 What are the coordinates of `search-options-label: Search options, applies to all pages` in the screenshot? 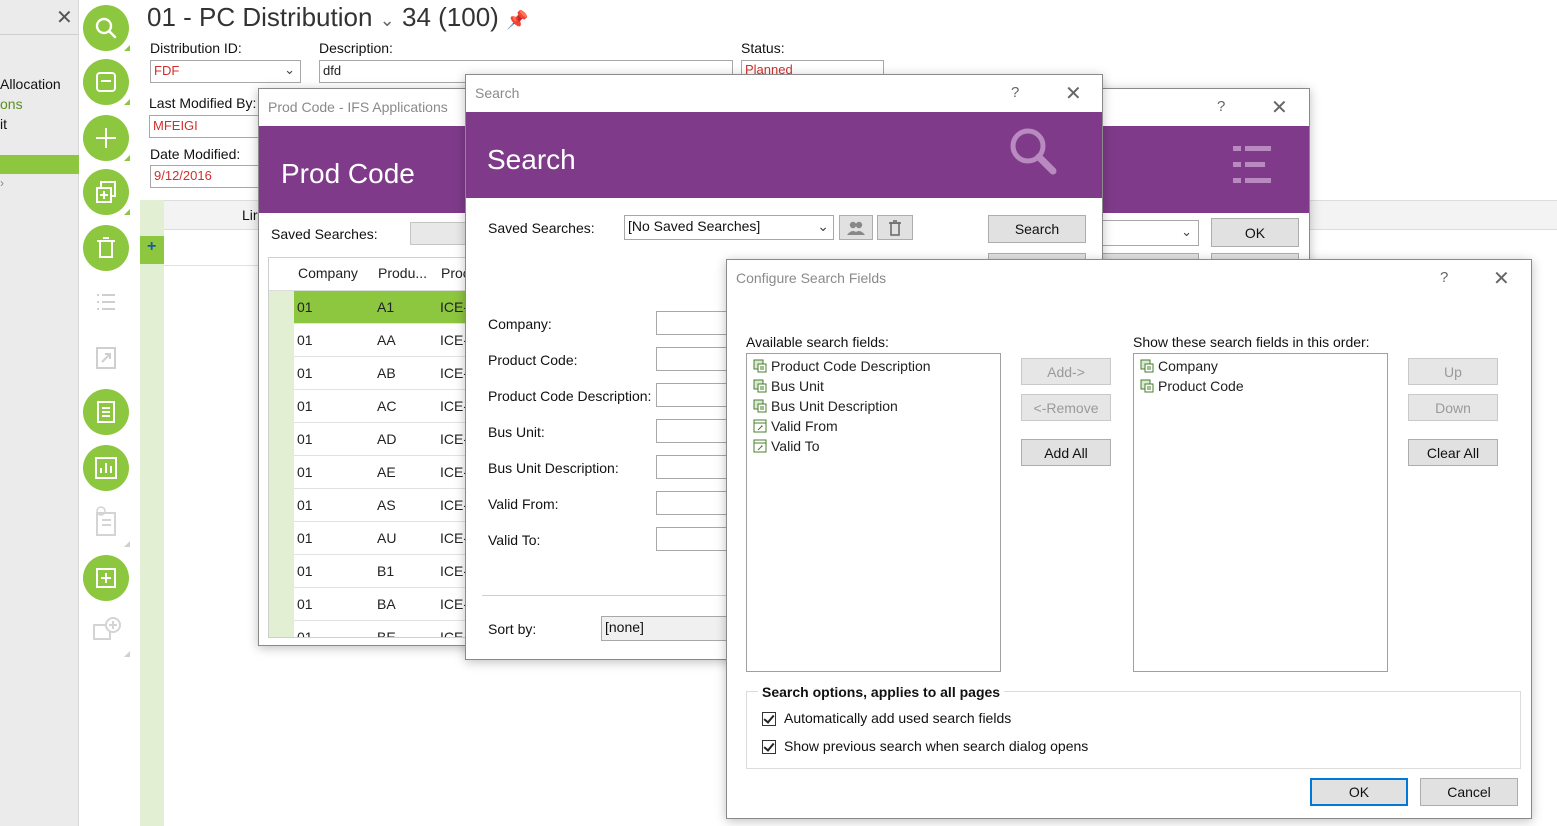 It's located at (881, 692).